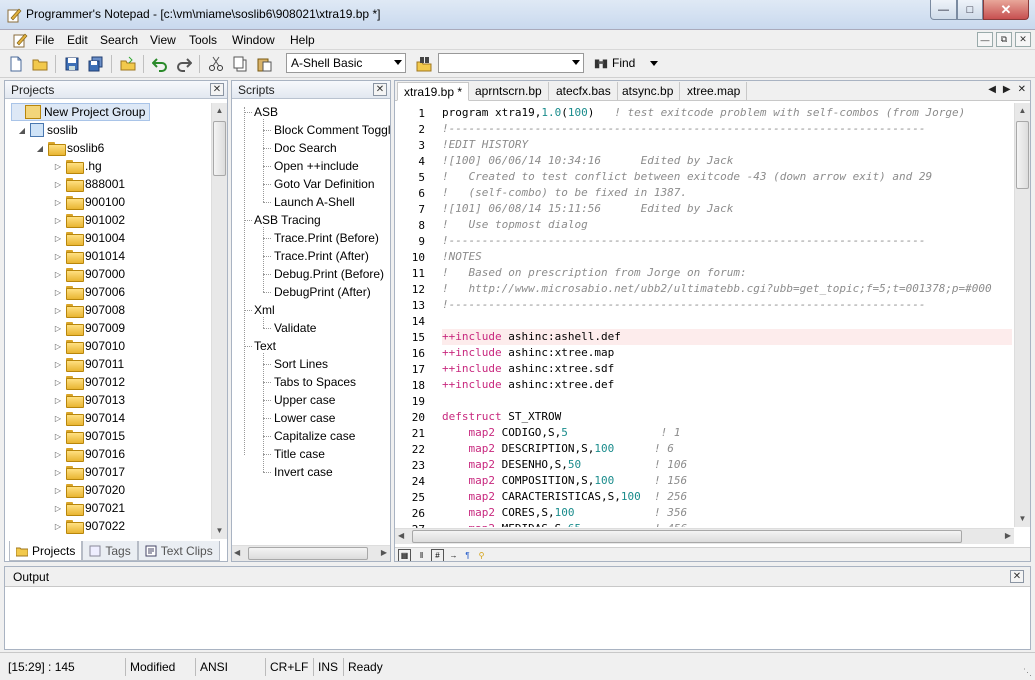 Image resolution: width=1035 pixels, height=680 pixels. What do you see at coordinates (110, 551) in the screenshot?
I see `tab-tags: Tags` at bounding box center [110, 551].